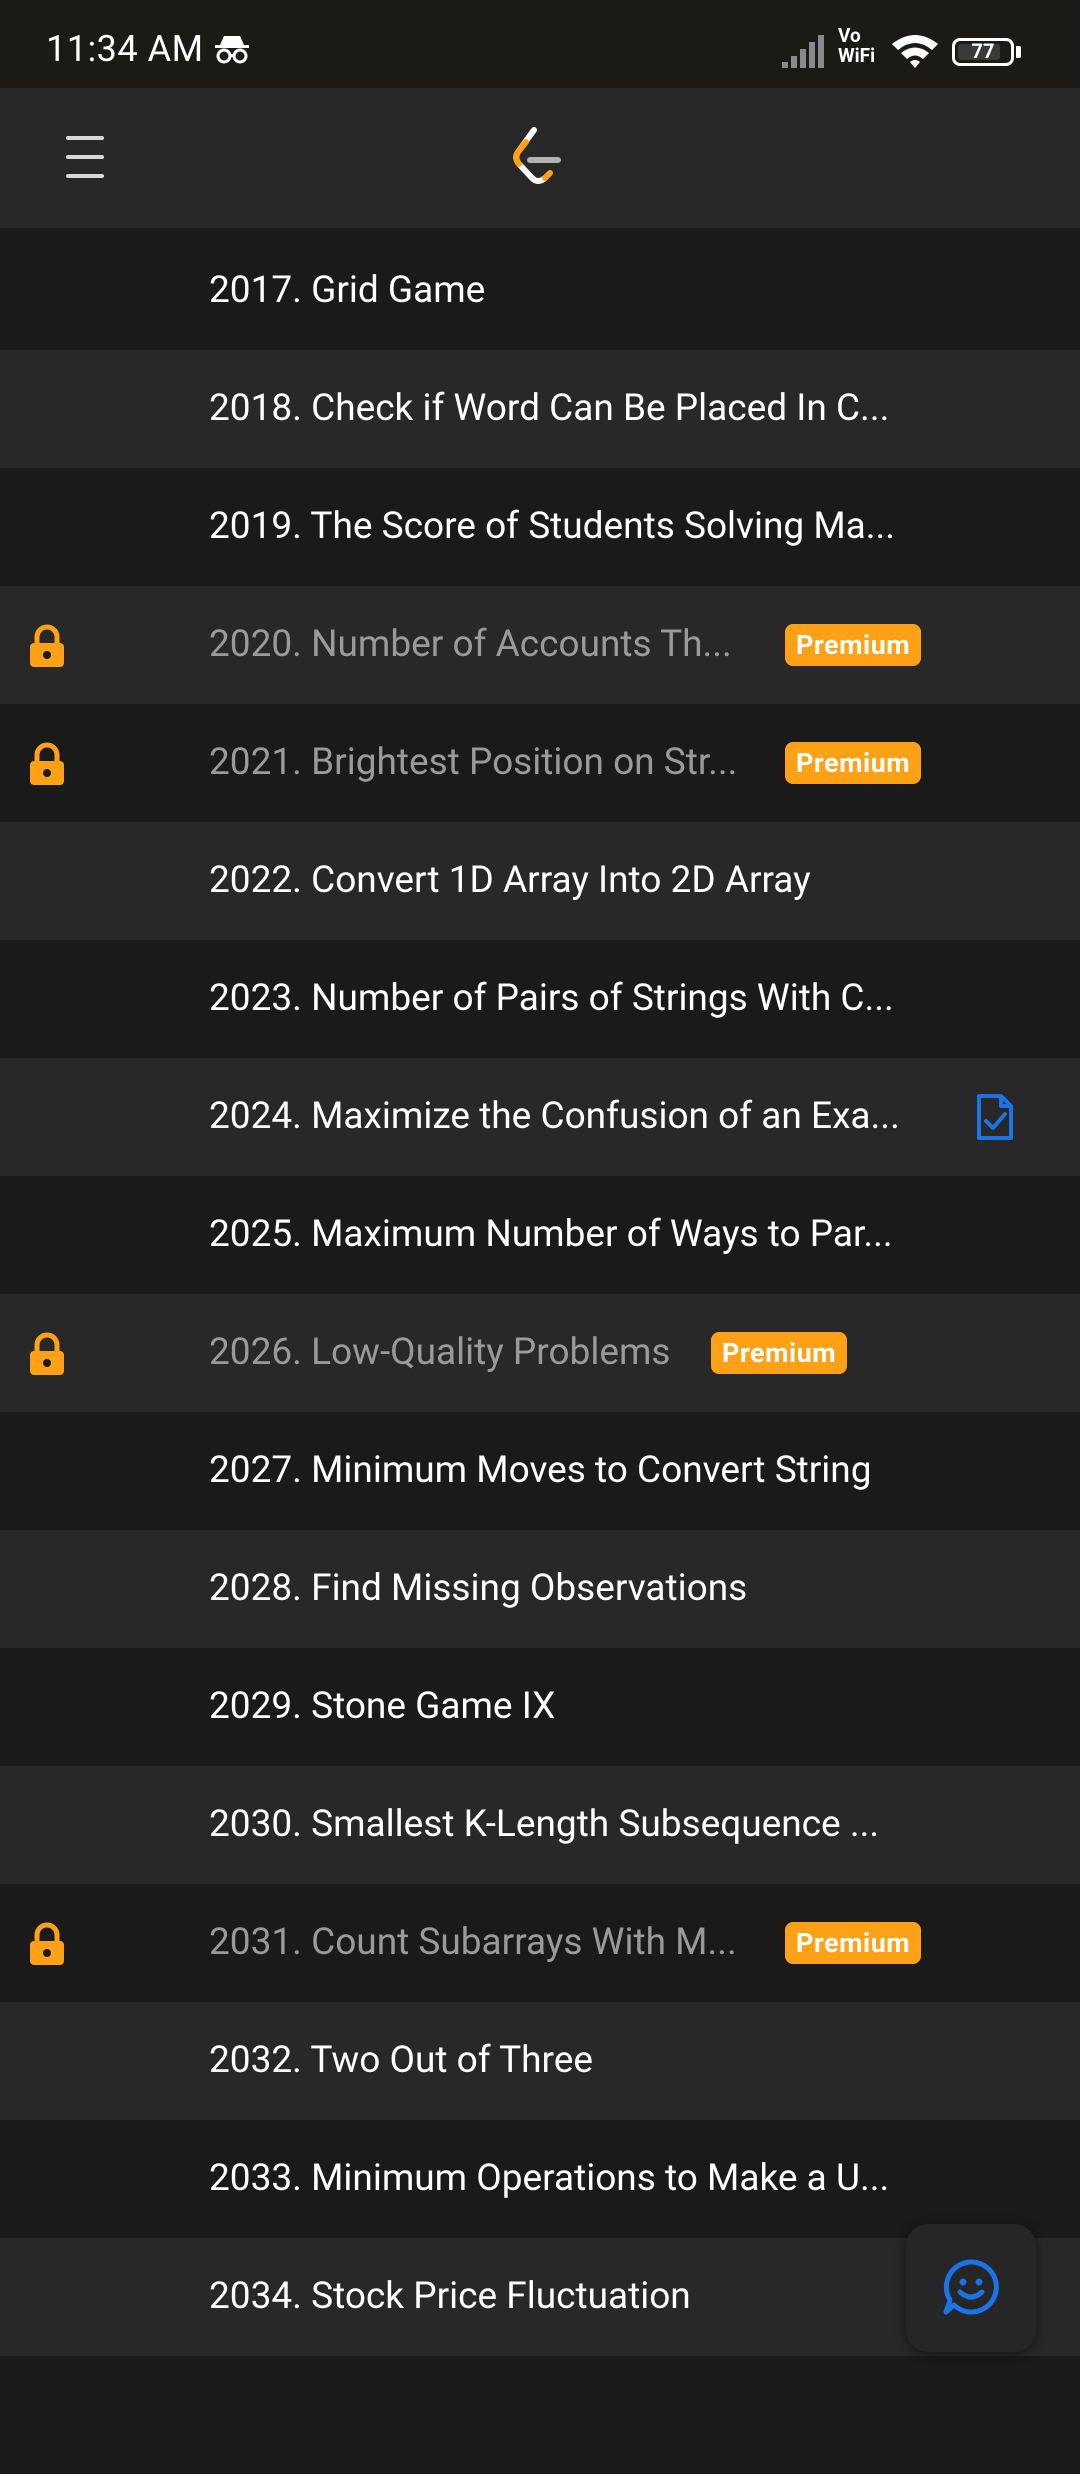  I want to click on wifi-icon, so click(915, 53).